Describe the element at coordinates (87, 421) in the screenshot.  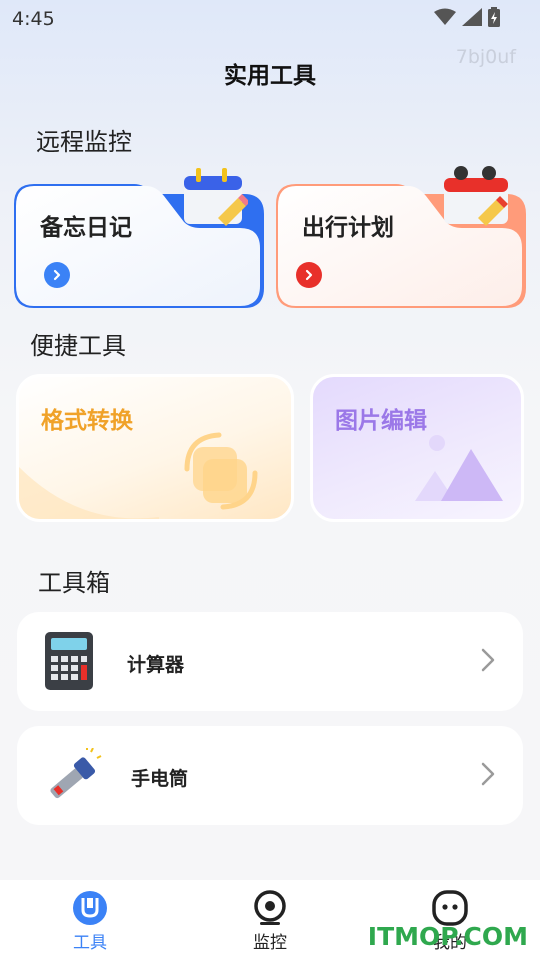
I see `format-conversion-label: 格式转换` at that location.